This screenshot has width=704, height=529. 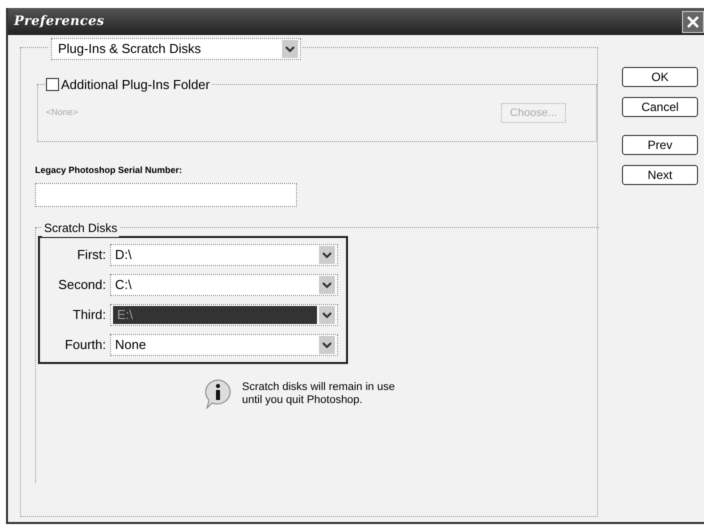 I want to click on disk-dropdown: D:\, so click(x=224, y=255).